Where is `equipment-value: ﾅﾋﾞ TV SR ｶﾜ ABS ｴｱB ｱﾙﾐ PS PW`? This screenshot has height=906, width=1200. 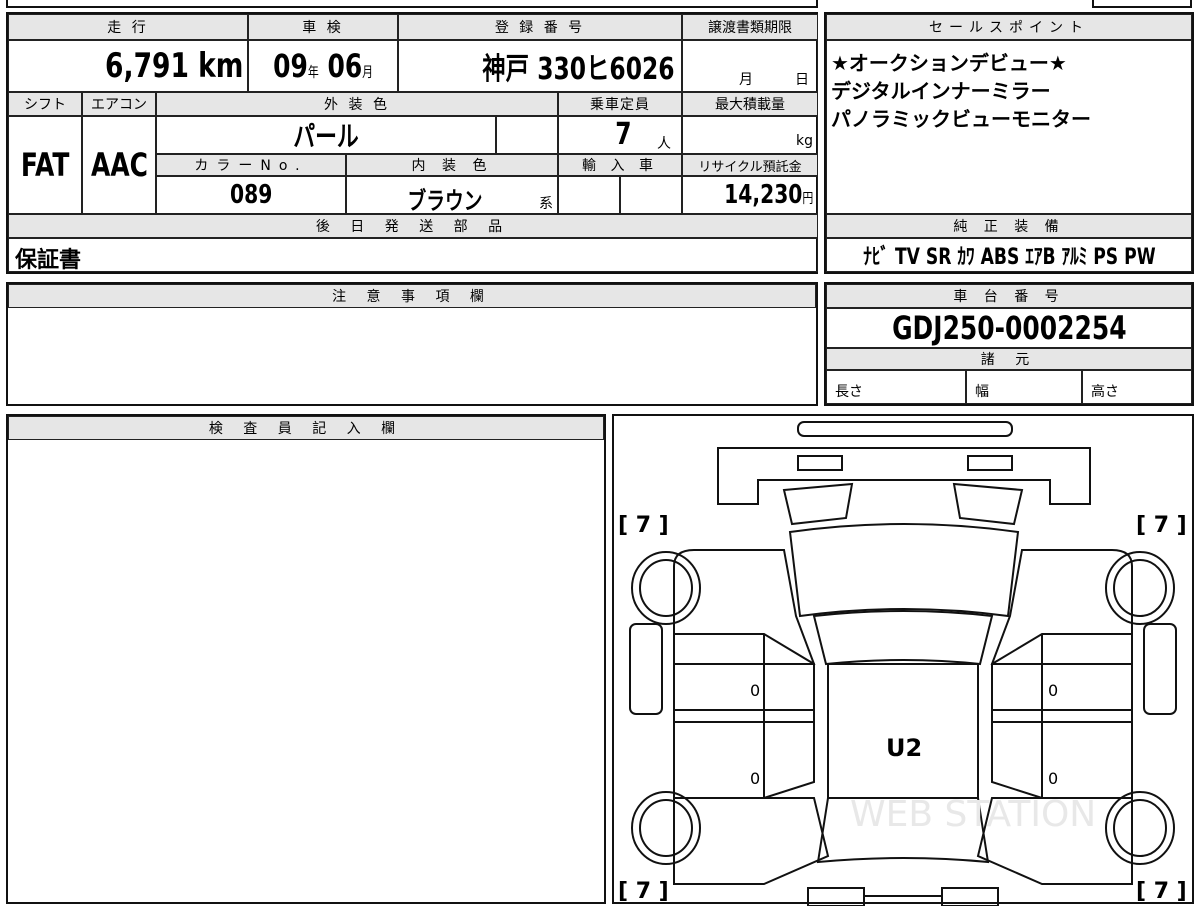 equipment-value: ﾅﾋﾞ TV SR ｶﾜ ABS ｴｱB ｱﾙﾐ PS PW is located at coordinates (1009, 257).